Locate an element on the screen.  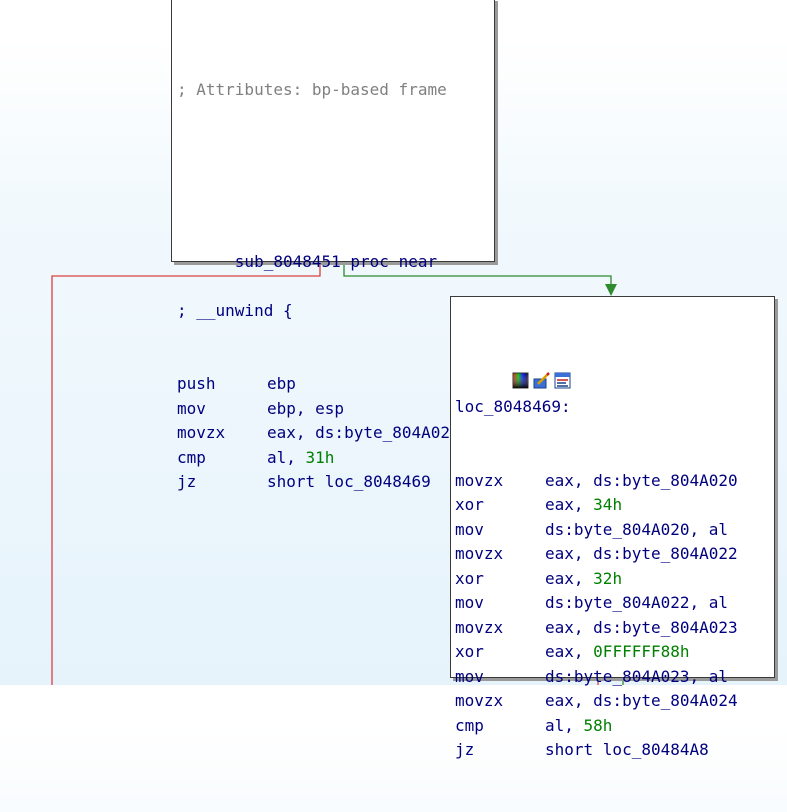
operand-text: short loc_80484A8 is located at coordinates (627, 749).